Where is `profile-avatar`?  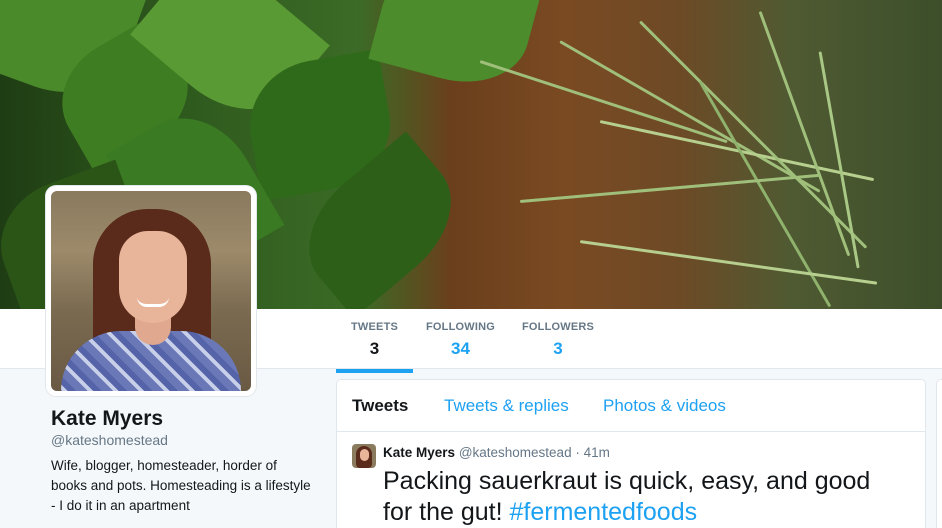
profile-avatar is located at coordinates (151, 291).